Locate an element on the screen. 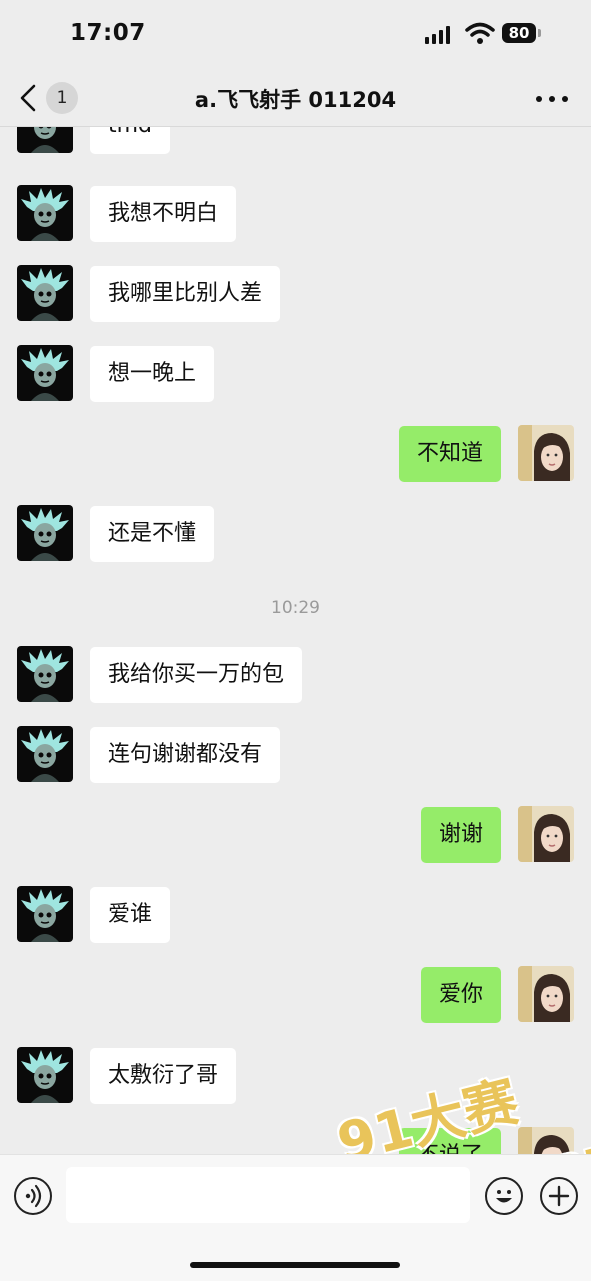 The height and width of the screenshot is (1281, 591). nav-bar: 1 a.飞飞射手 011204 is located at coordinates (295, 98).